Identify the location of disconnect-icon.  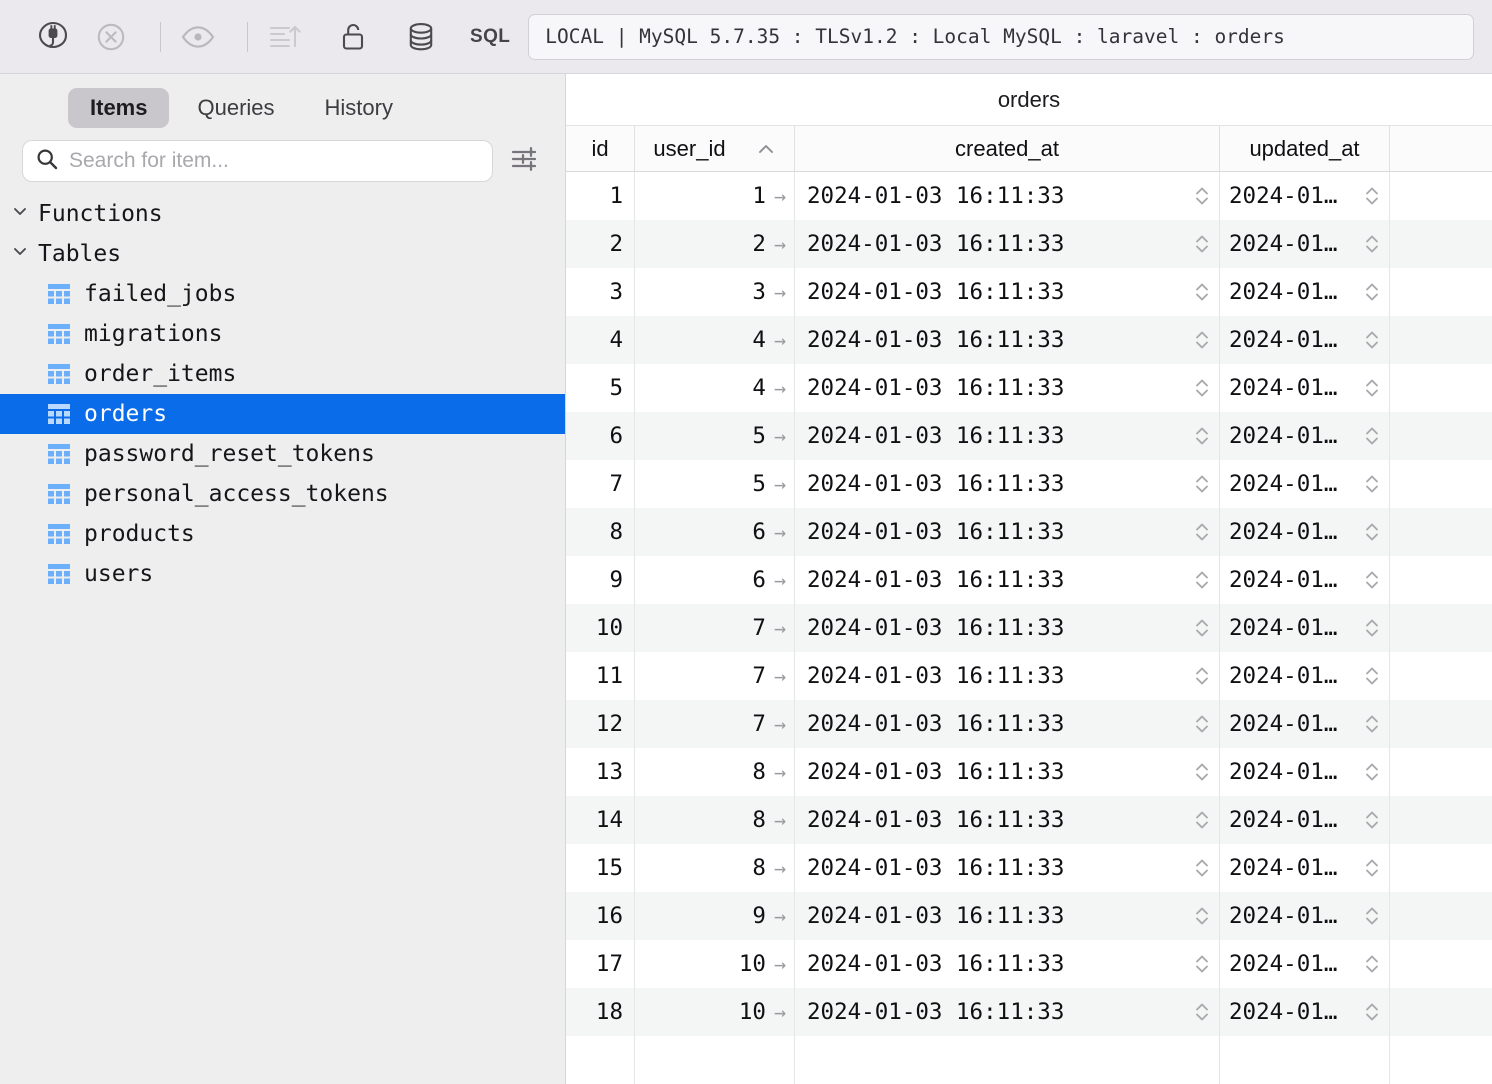
(111, 37).